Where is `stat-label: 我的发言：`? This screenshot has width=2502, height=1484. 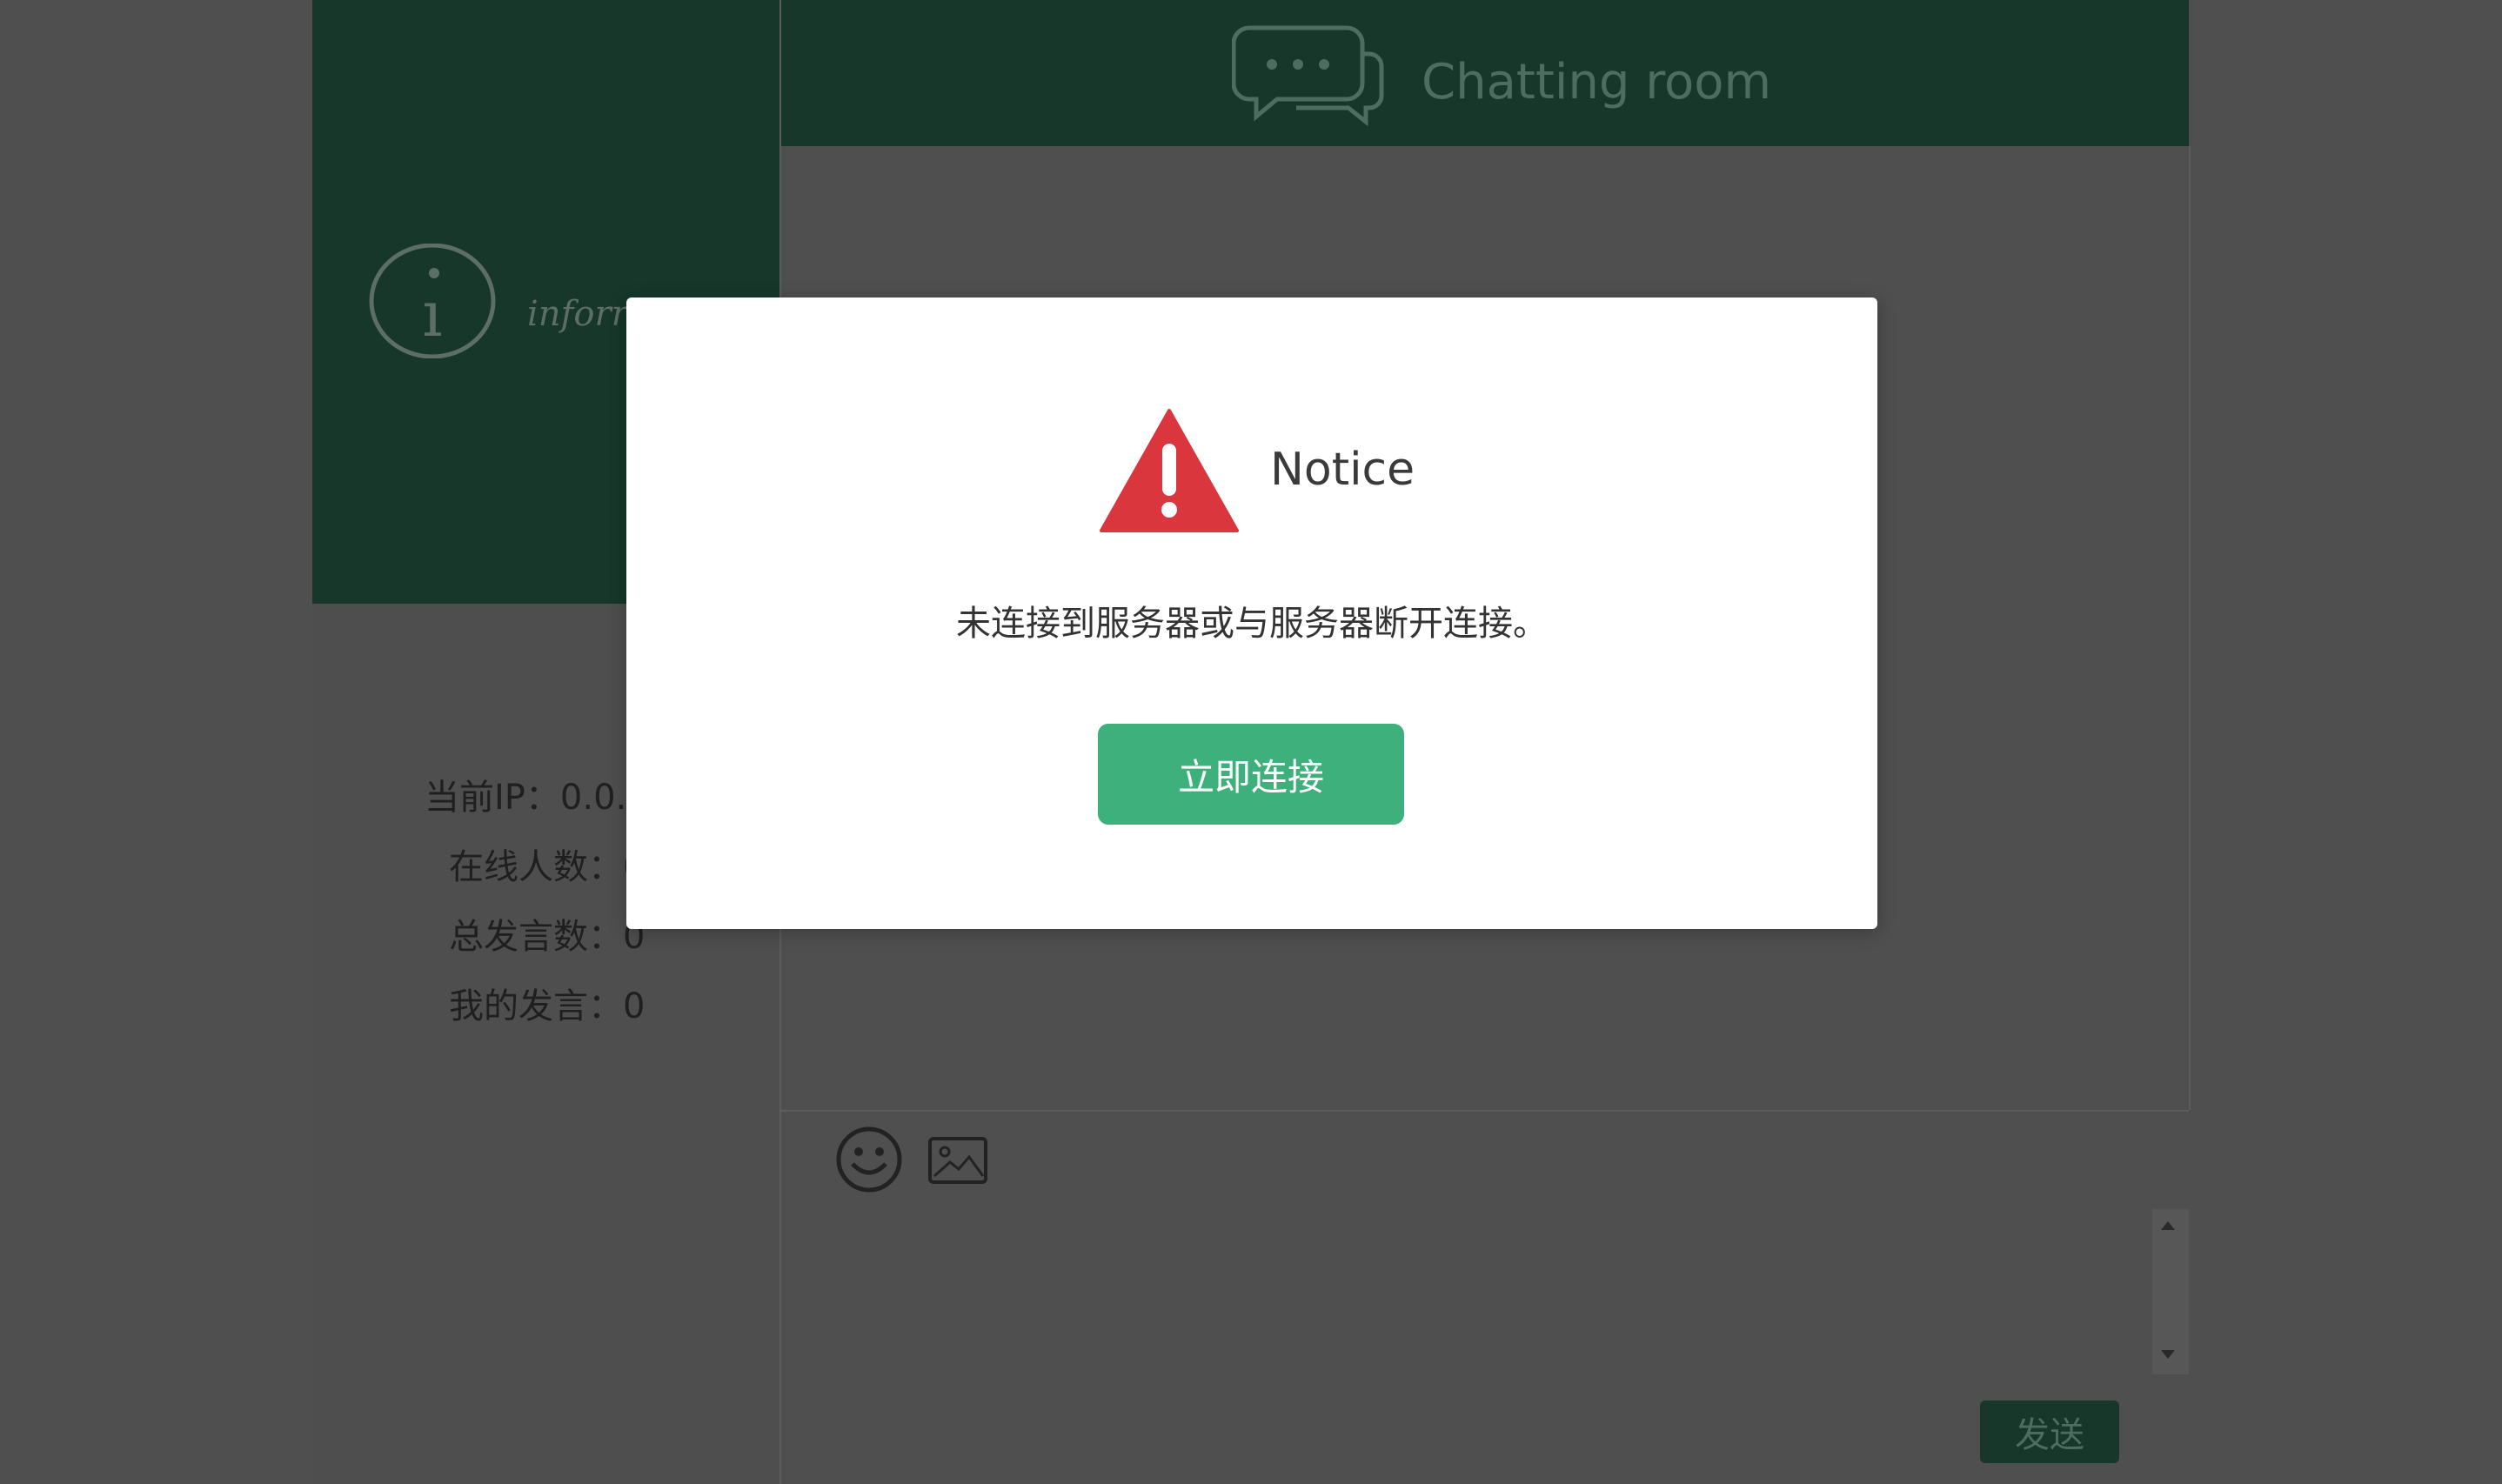
stat-label: 我的发言： is located at coordinates (536, 1006).